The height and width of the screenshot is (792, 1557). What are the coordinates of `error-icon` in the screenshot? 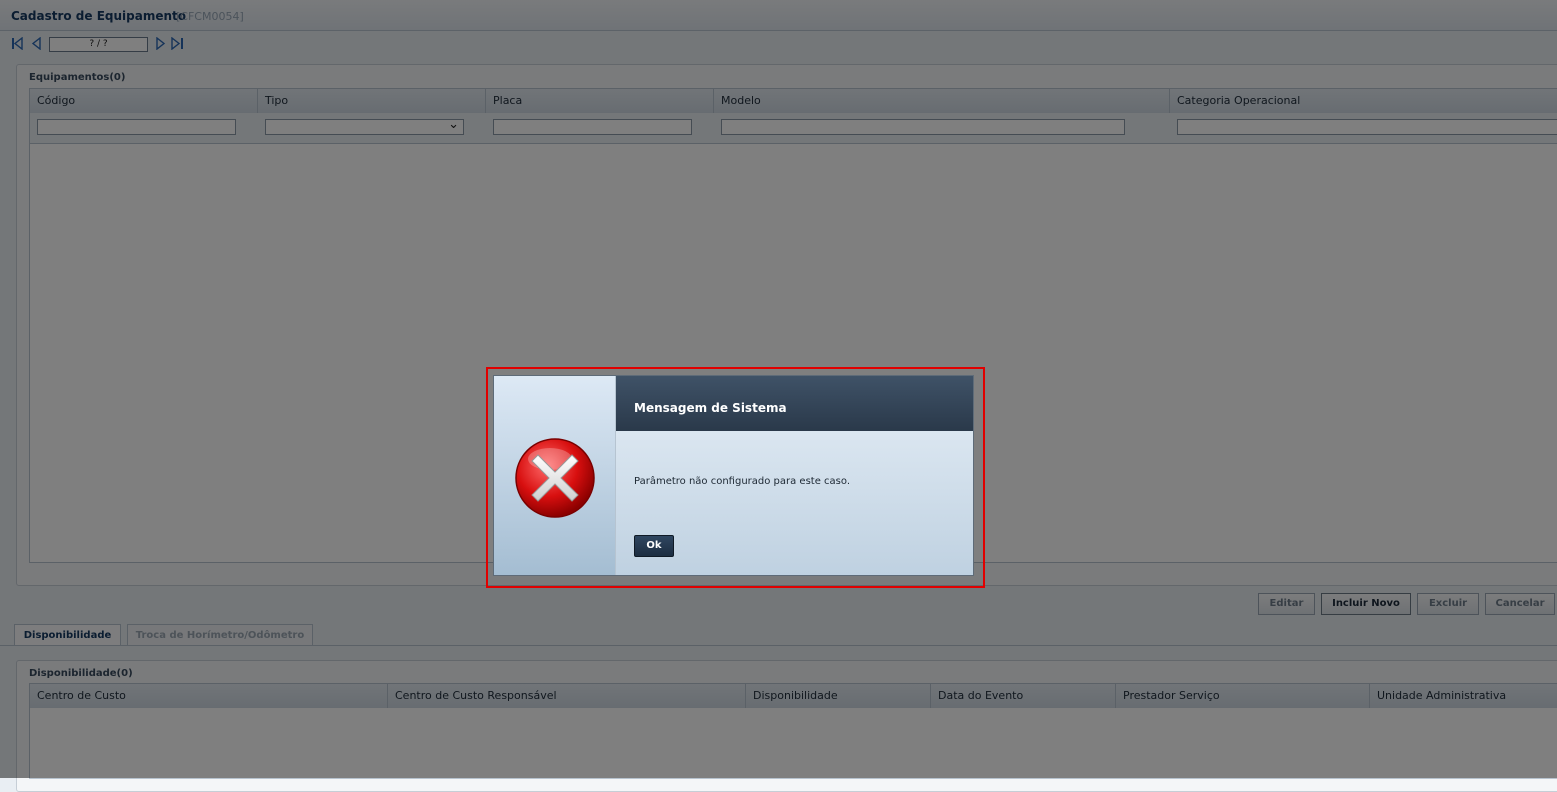 It's located at (555, 478).